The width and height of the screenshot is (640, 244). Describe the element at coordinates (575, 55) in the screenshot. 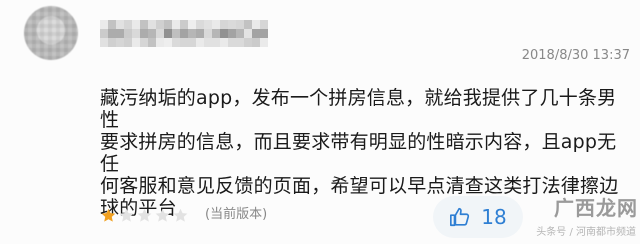

I see `review-timestamp: 2018/8/30 13:37` at that location.